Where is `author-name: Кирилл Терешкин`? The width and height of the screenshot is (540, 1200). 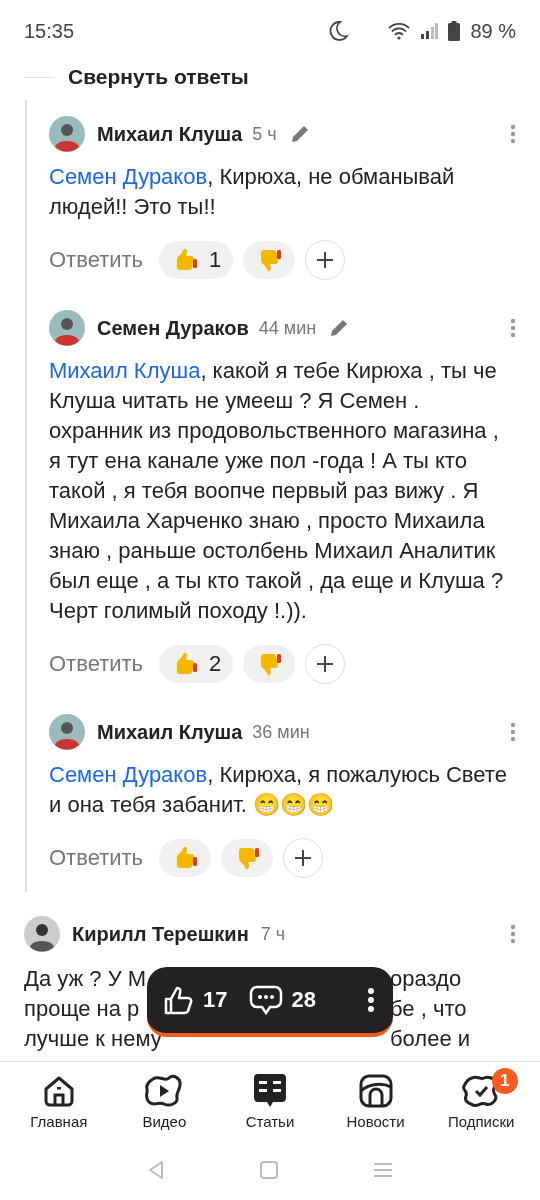 author-name: Кирилл Терешкин is located at coordinates (160, 934).